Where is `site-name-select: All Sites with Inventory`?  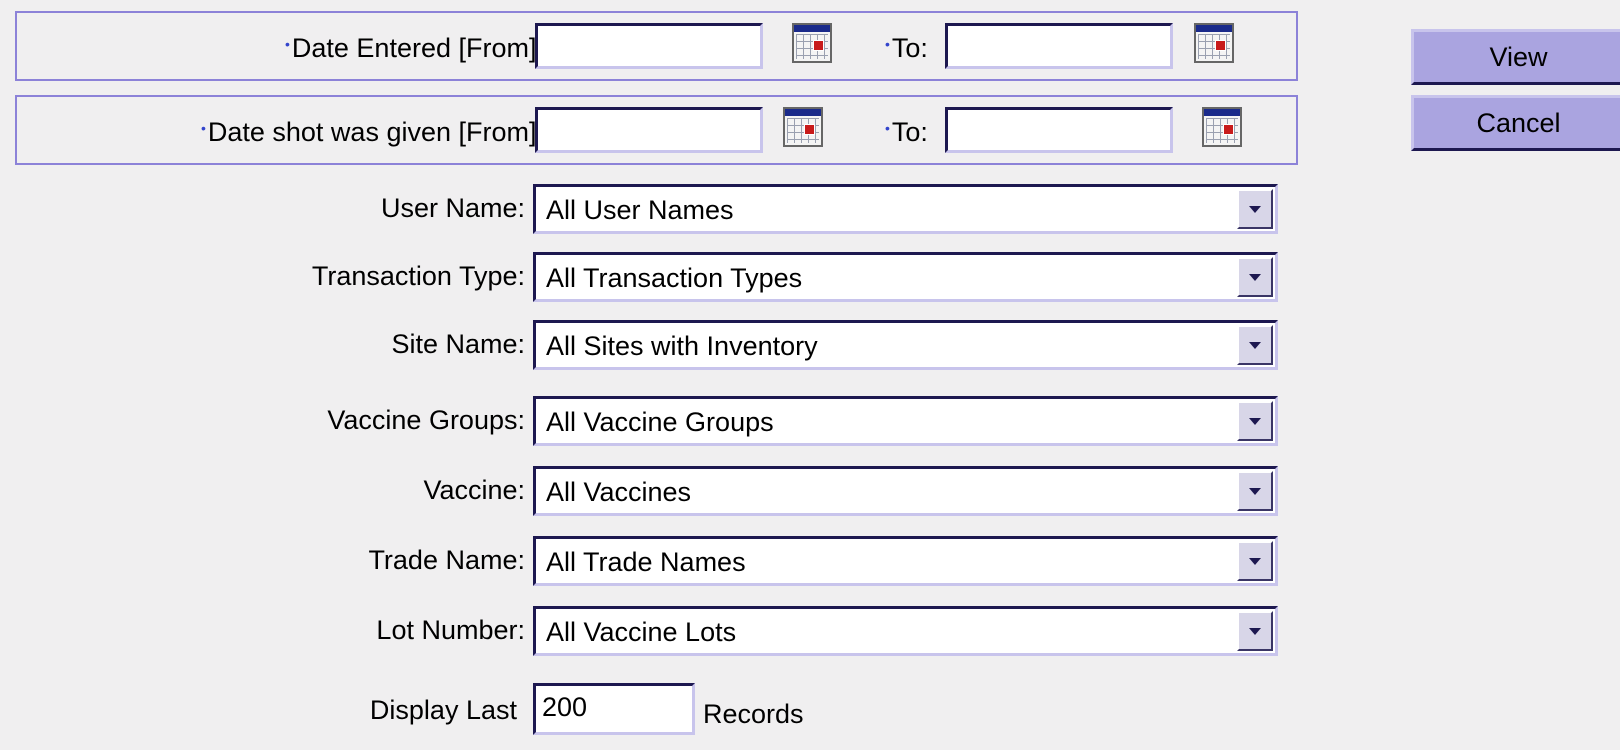 site-name-select: All Sites with Inventory is located at coordinates (905, 345).